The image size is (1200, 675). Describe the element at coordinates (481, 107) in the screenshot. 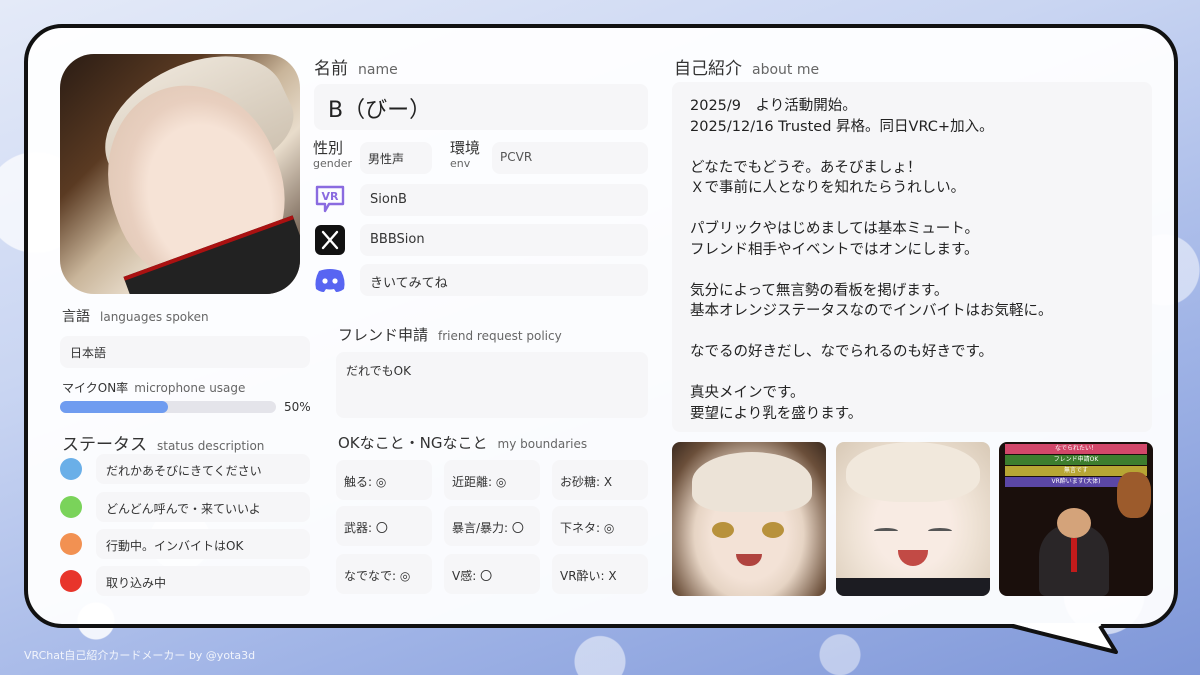

I see `name-field: B（びー）` at that location.